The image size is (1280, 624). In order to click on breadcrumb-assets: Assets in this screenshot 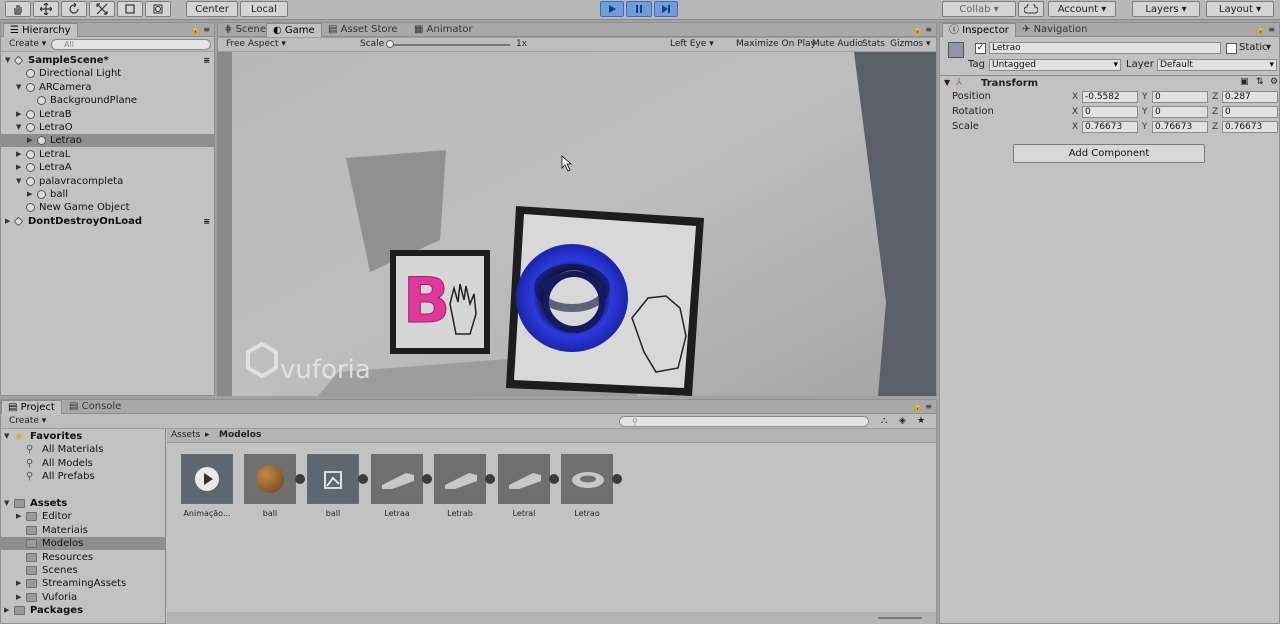, I will do `click(185, 435)`.